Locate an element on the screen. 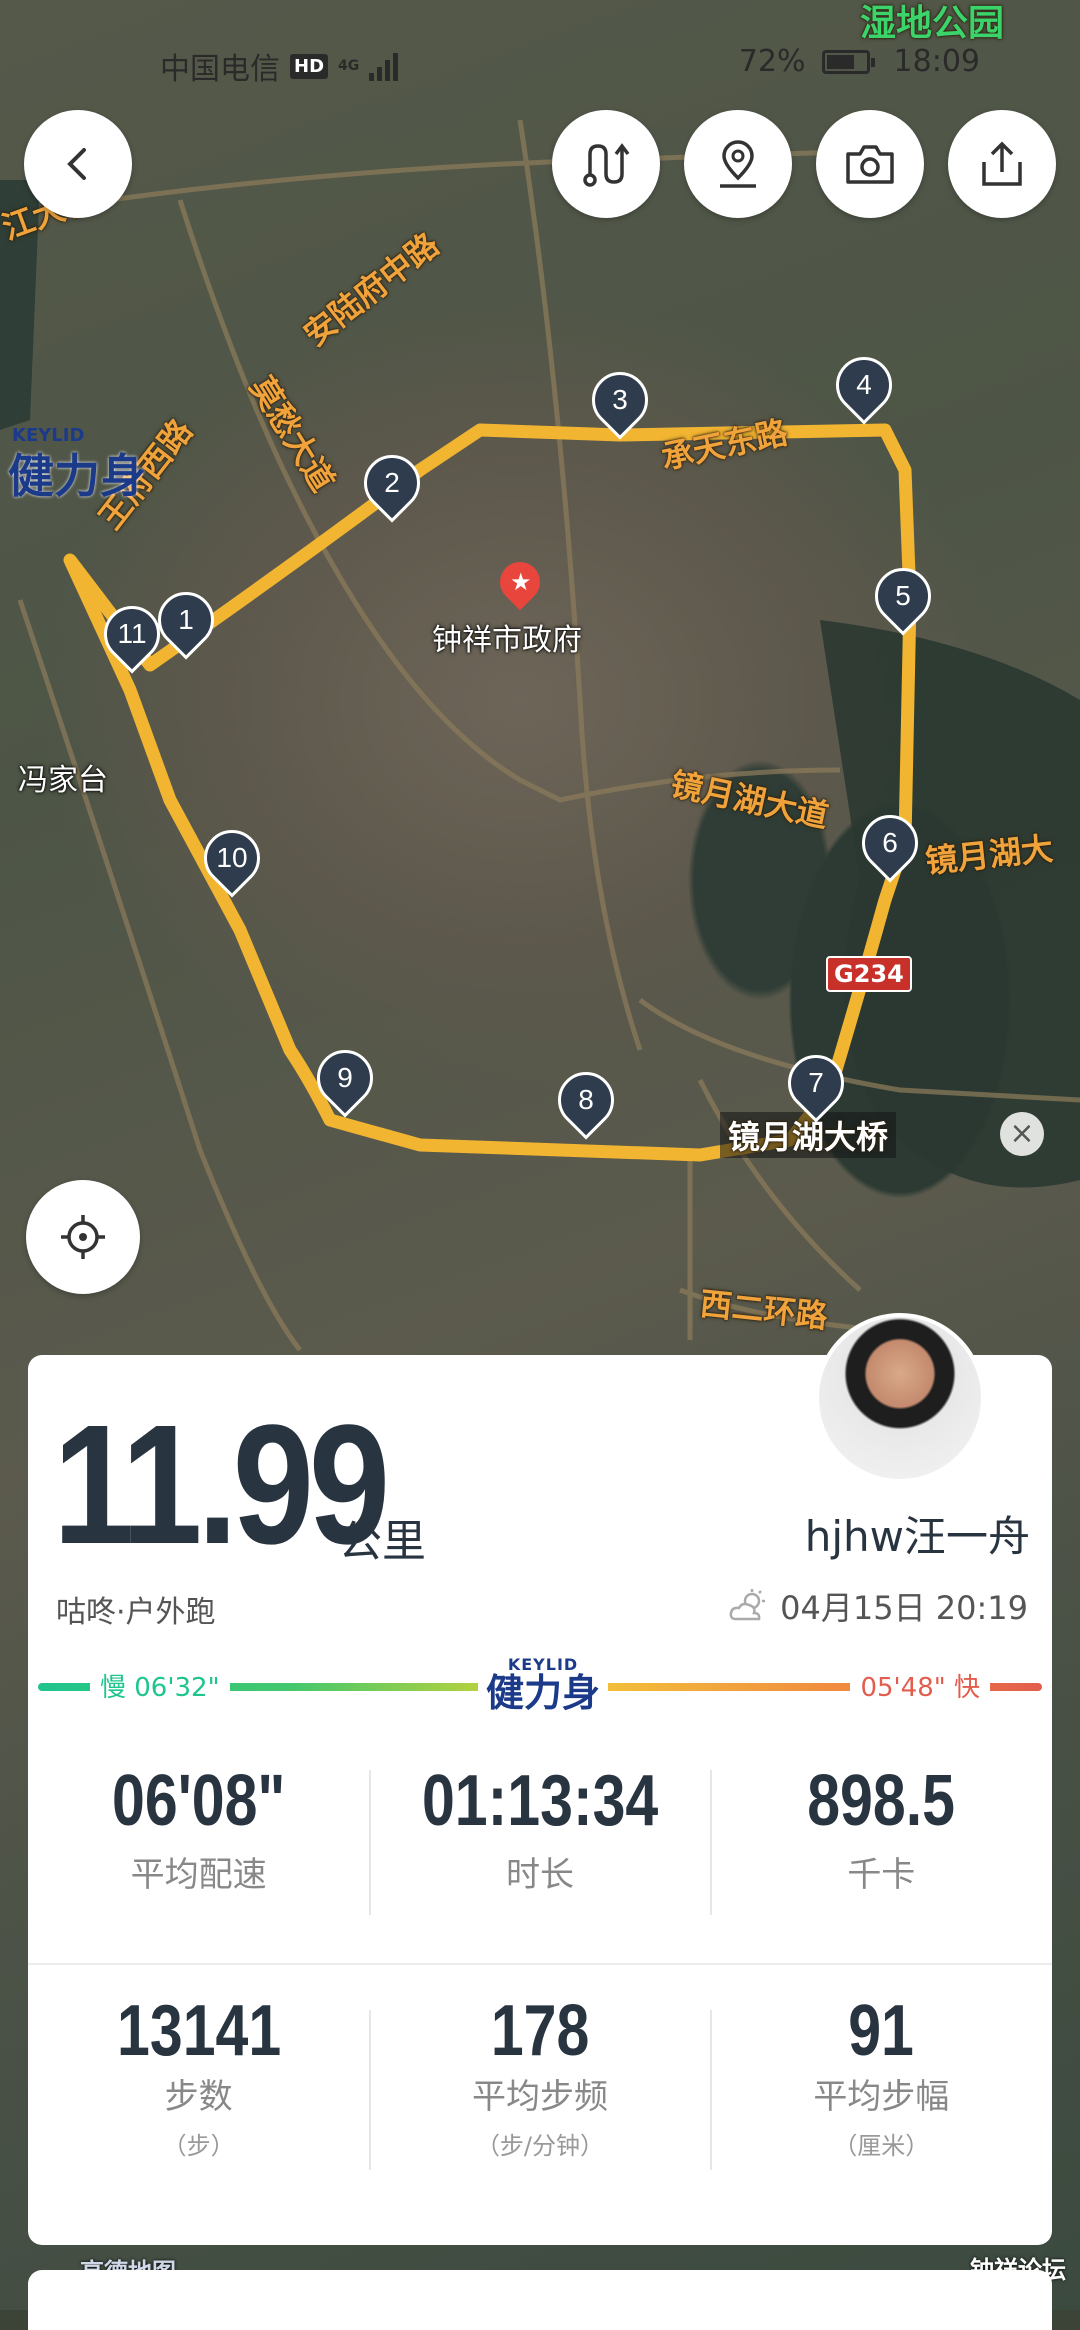 Image resolution: width=1080 pixels, height=2330 pixels. duration-stat: 01:13:34 时长 is located at coordinates (539, 1830).